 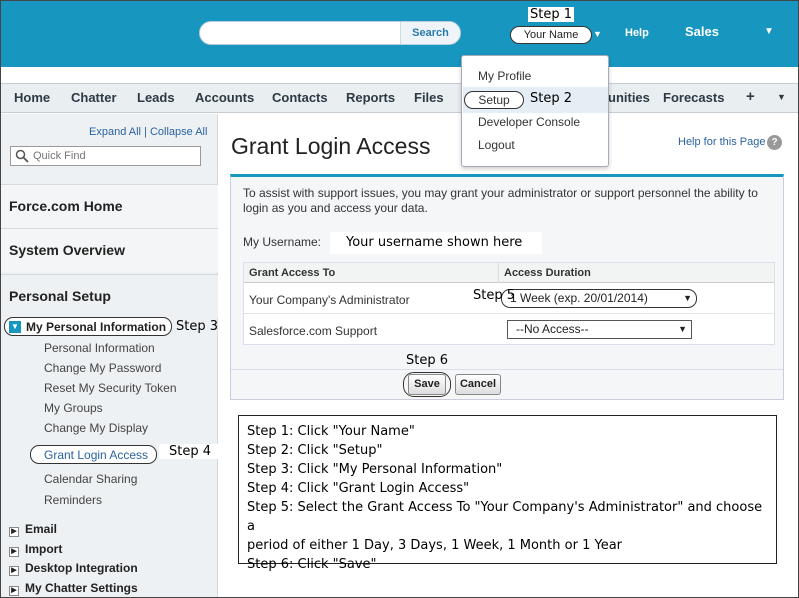 I want to click on tab-accounts: Accounts, so click(x=224, y=97).